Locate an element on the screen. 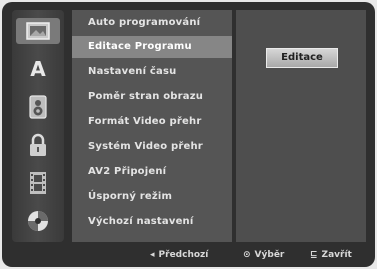 Image resolution: width=377 pixels, height=269 pixels. picture-icon is located at coordinates (38, 31).